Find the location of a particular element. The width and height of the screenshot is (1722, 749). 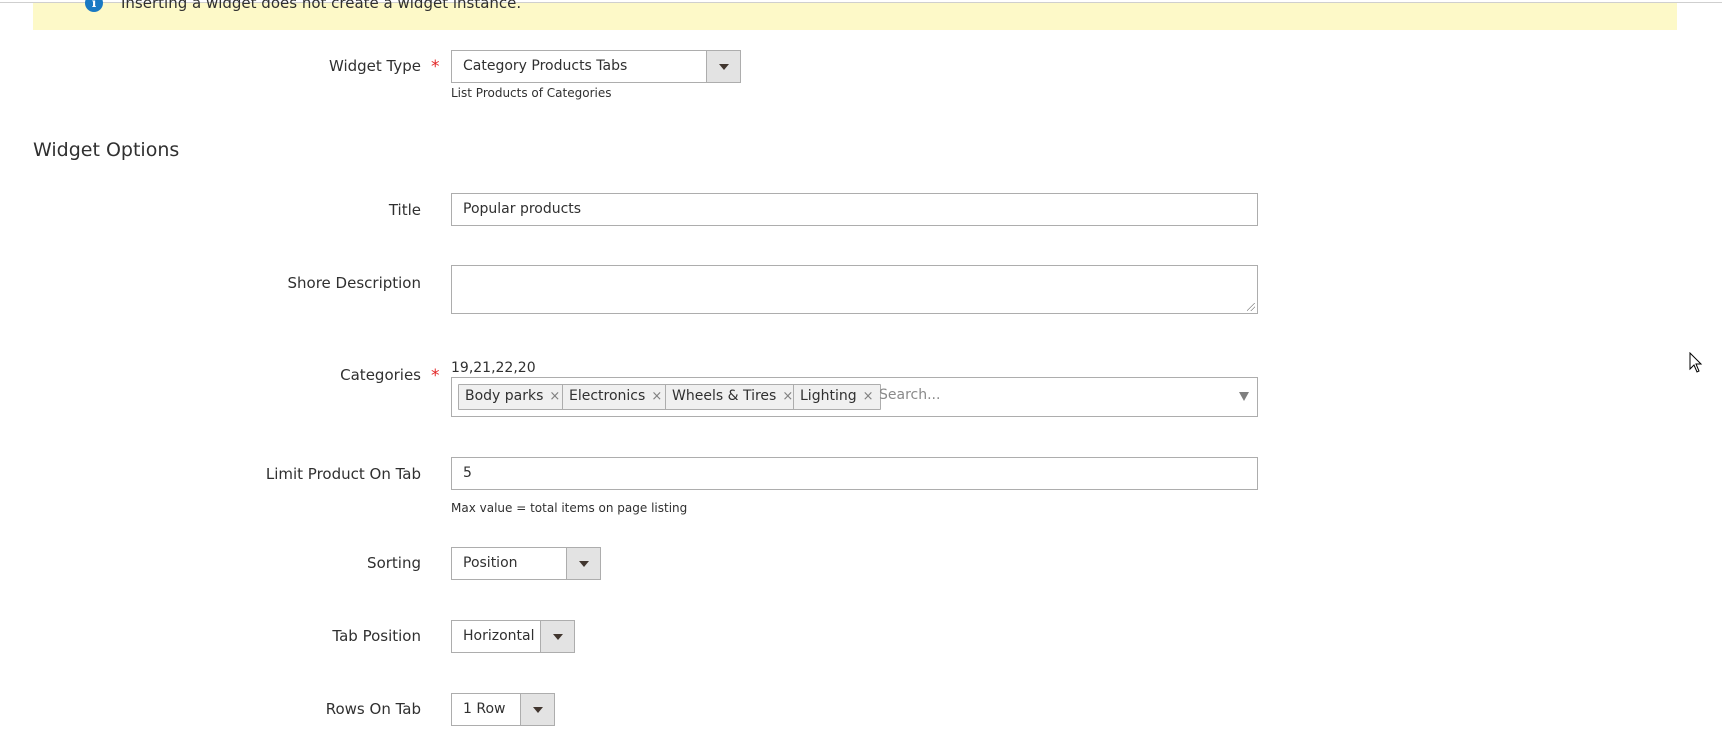

category-chip: Electronics × is located at coordinates (616, 397).